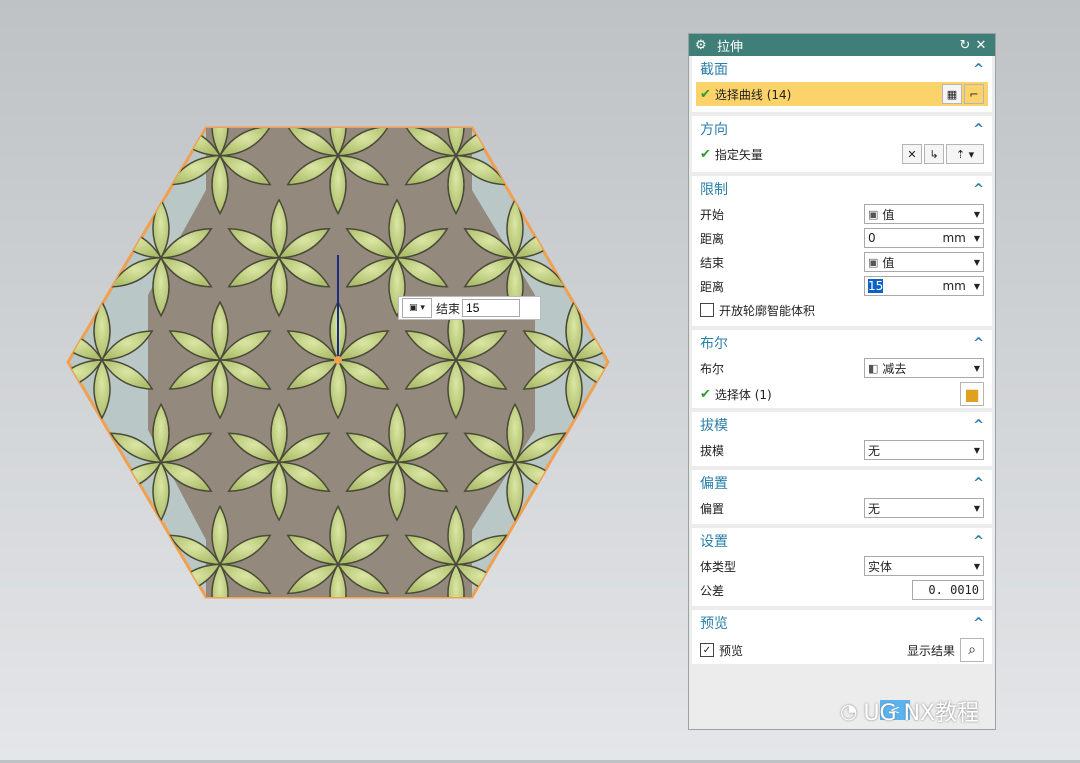 This screenshot has height=763, width=1080. Describe the element at coordinates (924, 214) in the screenshot. I see `start-select: ▣ 值 ▼` at that location.